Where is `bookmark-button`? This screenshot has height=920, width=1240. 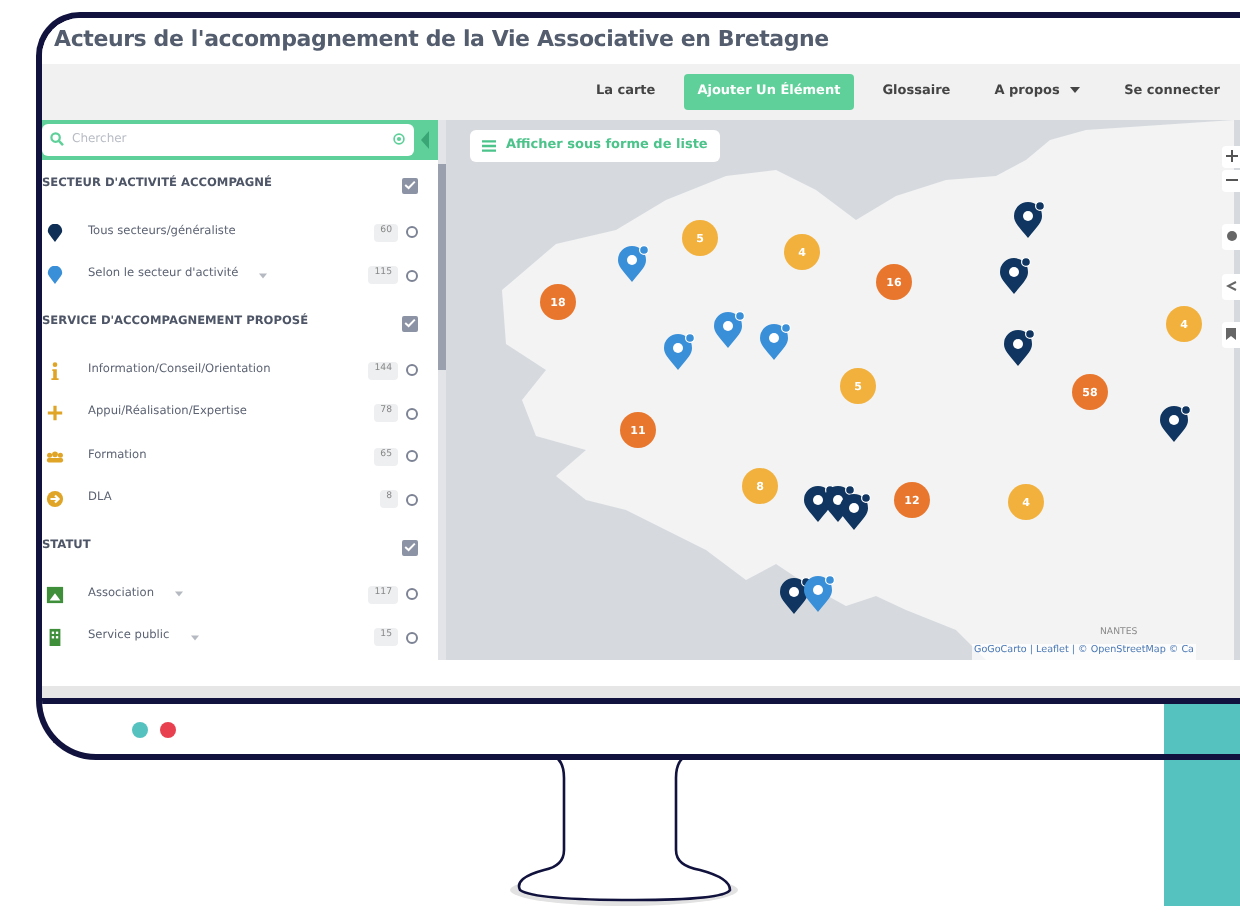 bookmark-button is located at coordinates (1231, 334).